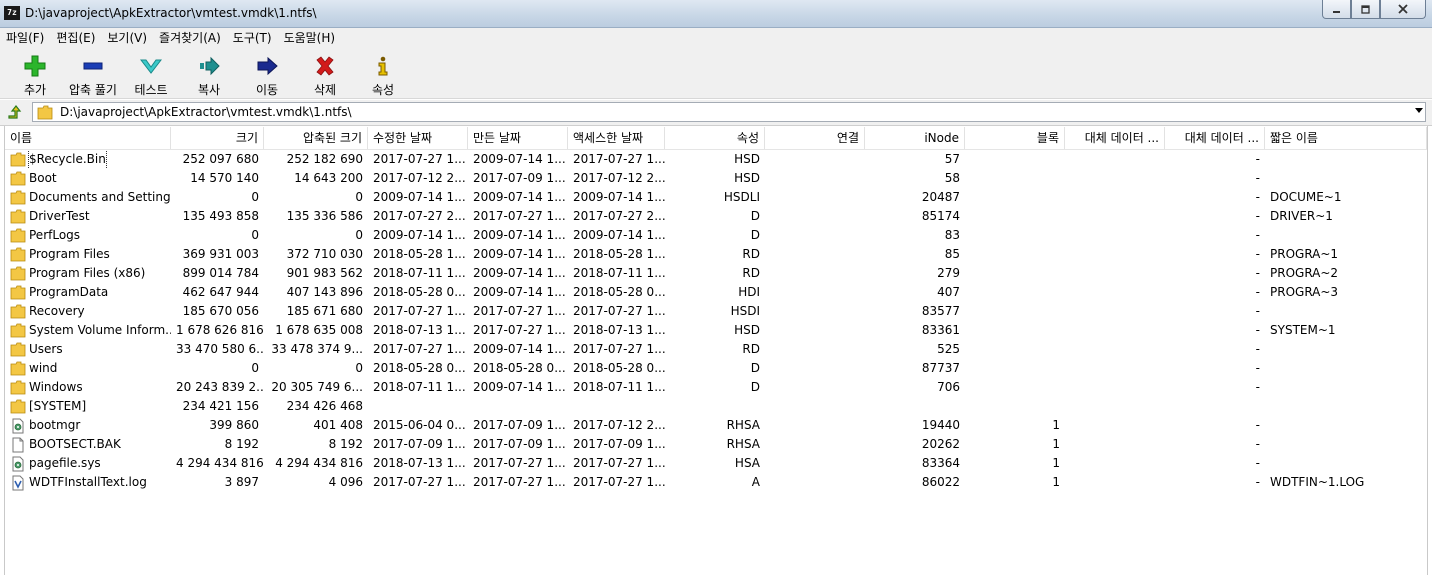 Image resolution: width=1432 pixels, height=575 pixels. What do you see at coordinates (815, 138) in the screenshot?
I see `column-header-links: 연결` at bounding box center [815, 138].